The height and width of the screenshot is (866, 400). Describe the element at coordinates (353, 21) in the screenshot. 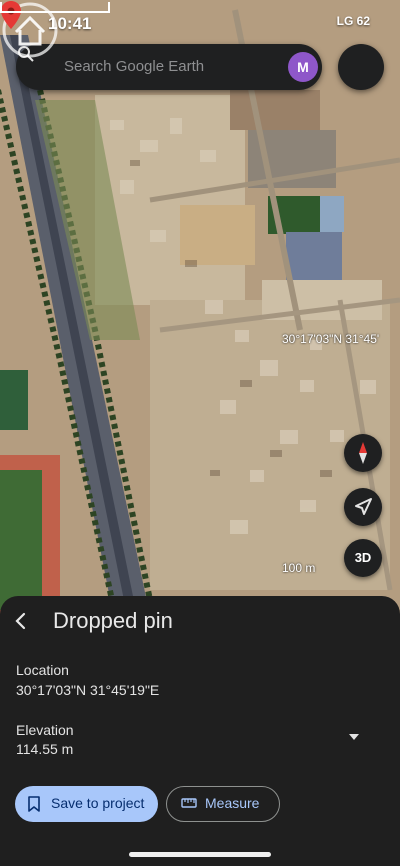

I see `status-indicators: LG 62` at that location.